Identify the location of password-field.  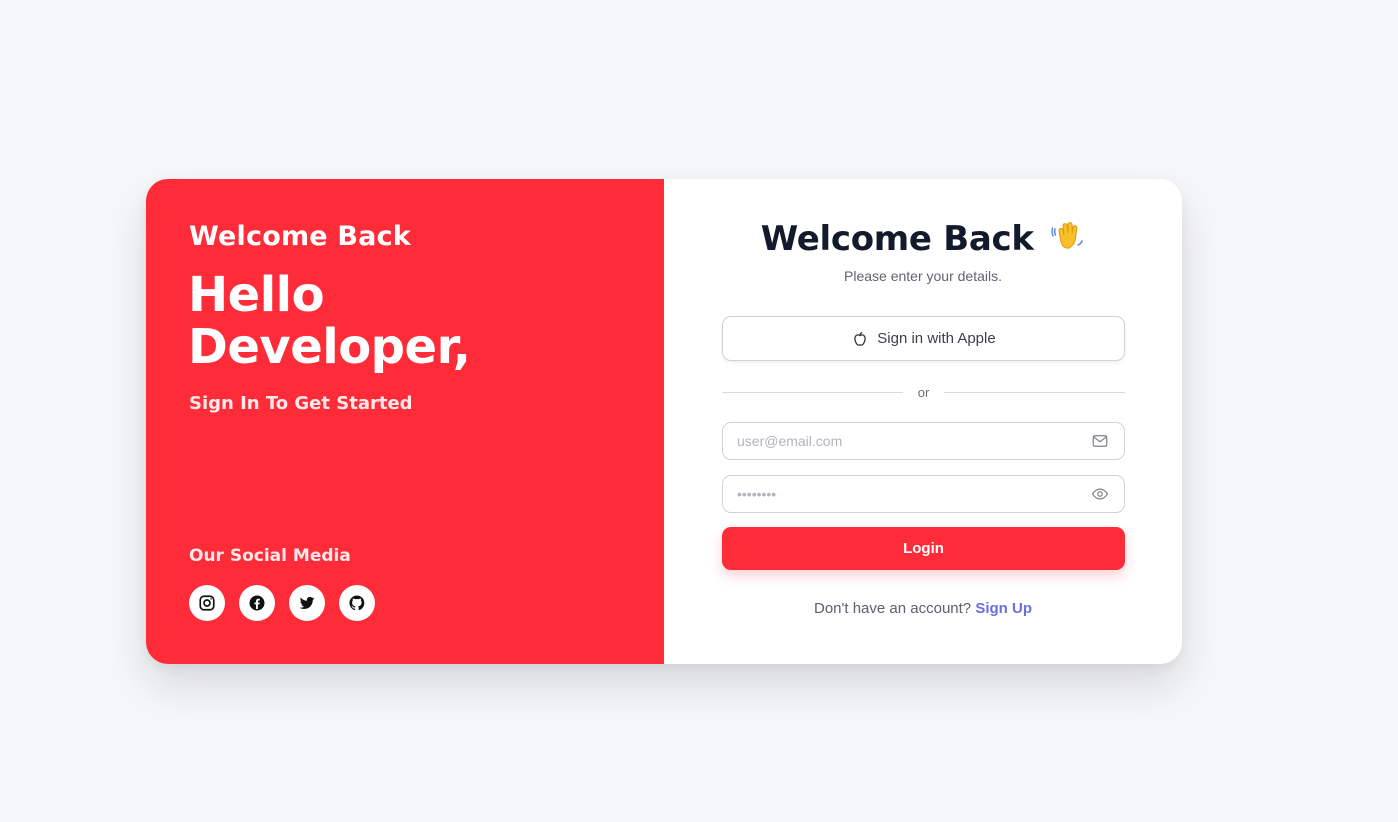
(923, 494).